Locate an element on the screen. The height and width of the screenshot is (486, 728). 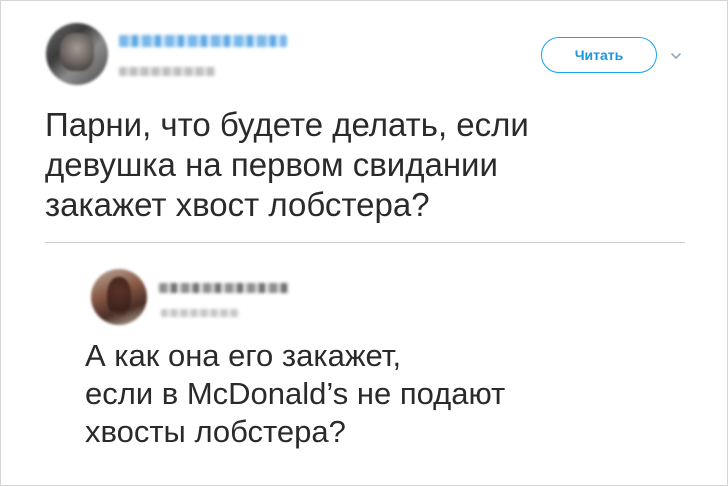
reply-avatar is located at coordinates (119, 297).